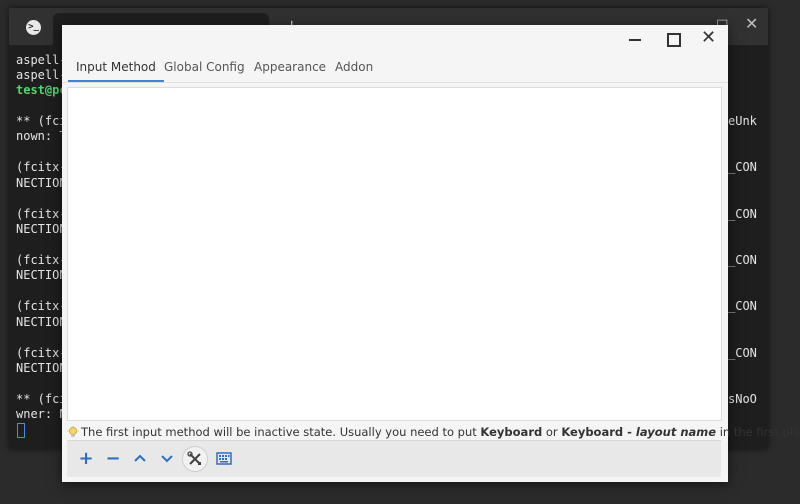 The height and width of the screenshot is (504, 800). Describe the element at coordinates (354, 67) in the screenshot. I see `tab-addon: Addon` at that location.